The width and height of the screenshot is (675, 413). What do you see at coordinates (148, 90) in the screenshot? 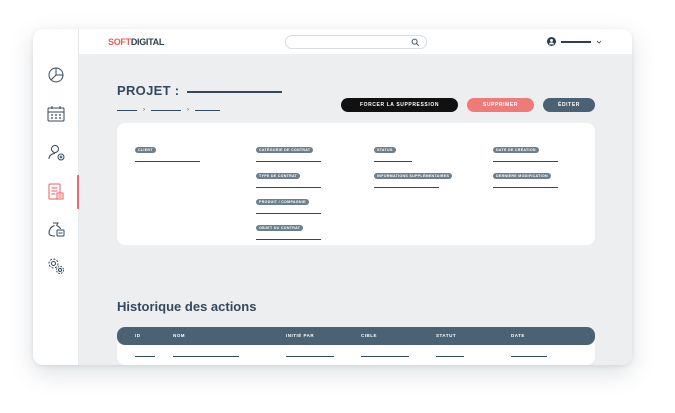
I see `page-title: PROJET :` at bounding box center [148, 90].